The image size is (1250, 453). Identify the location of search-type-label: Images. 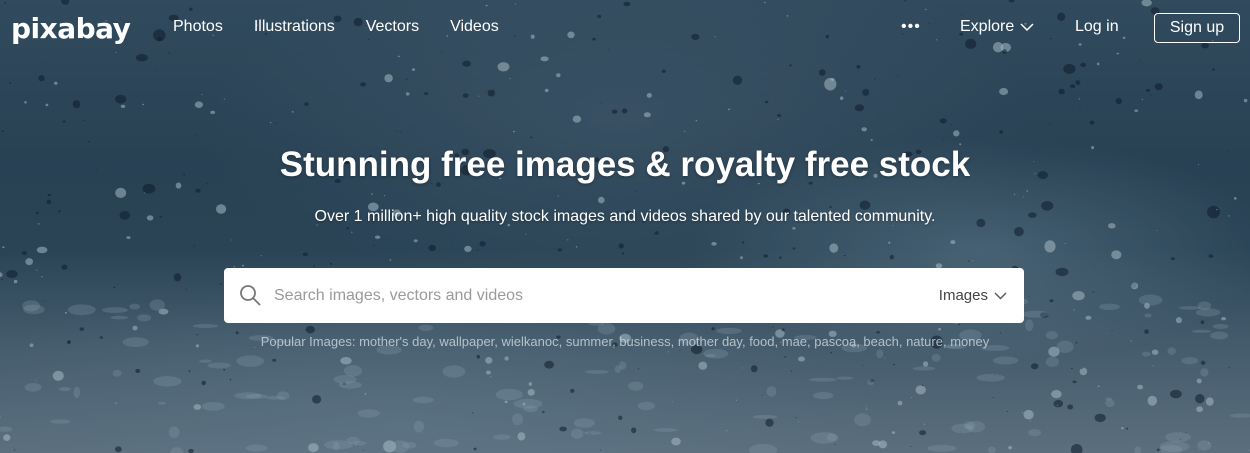
(963, 295).